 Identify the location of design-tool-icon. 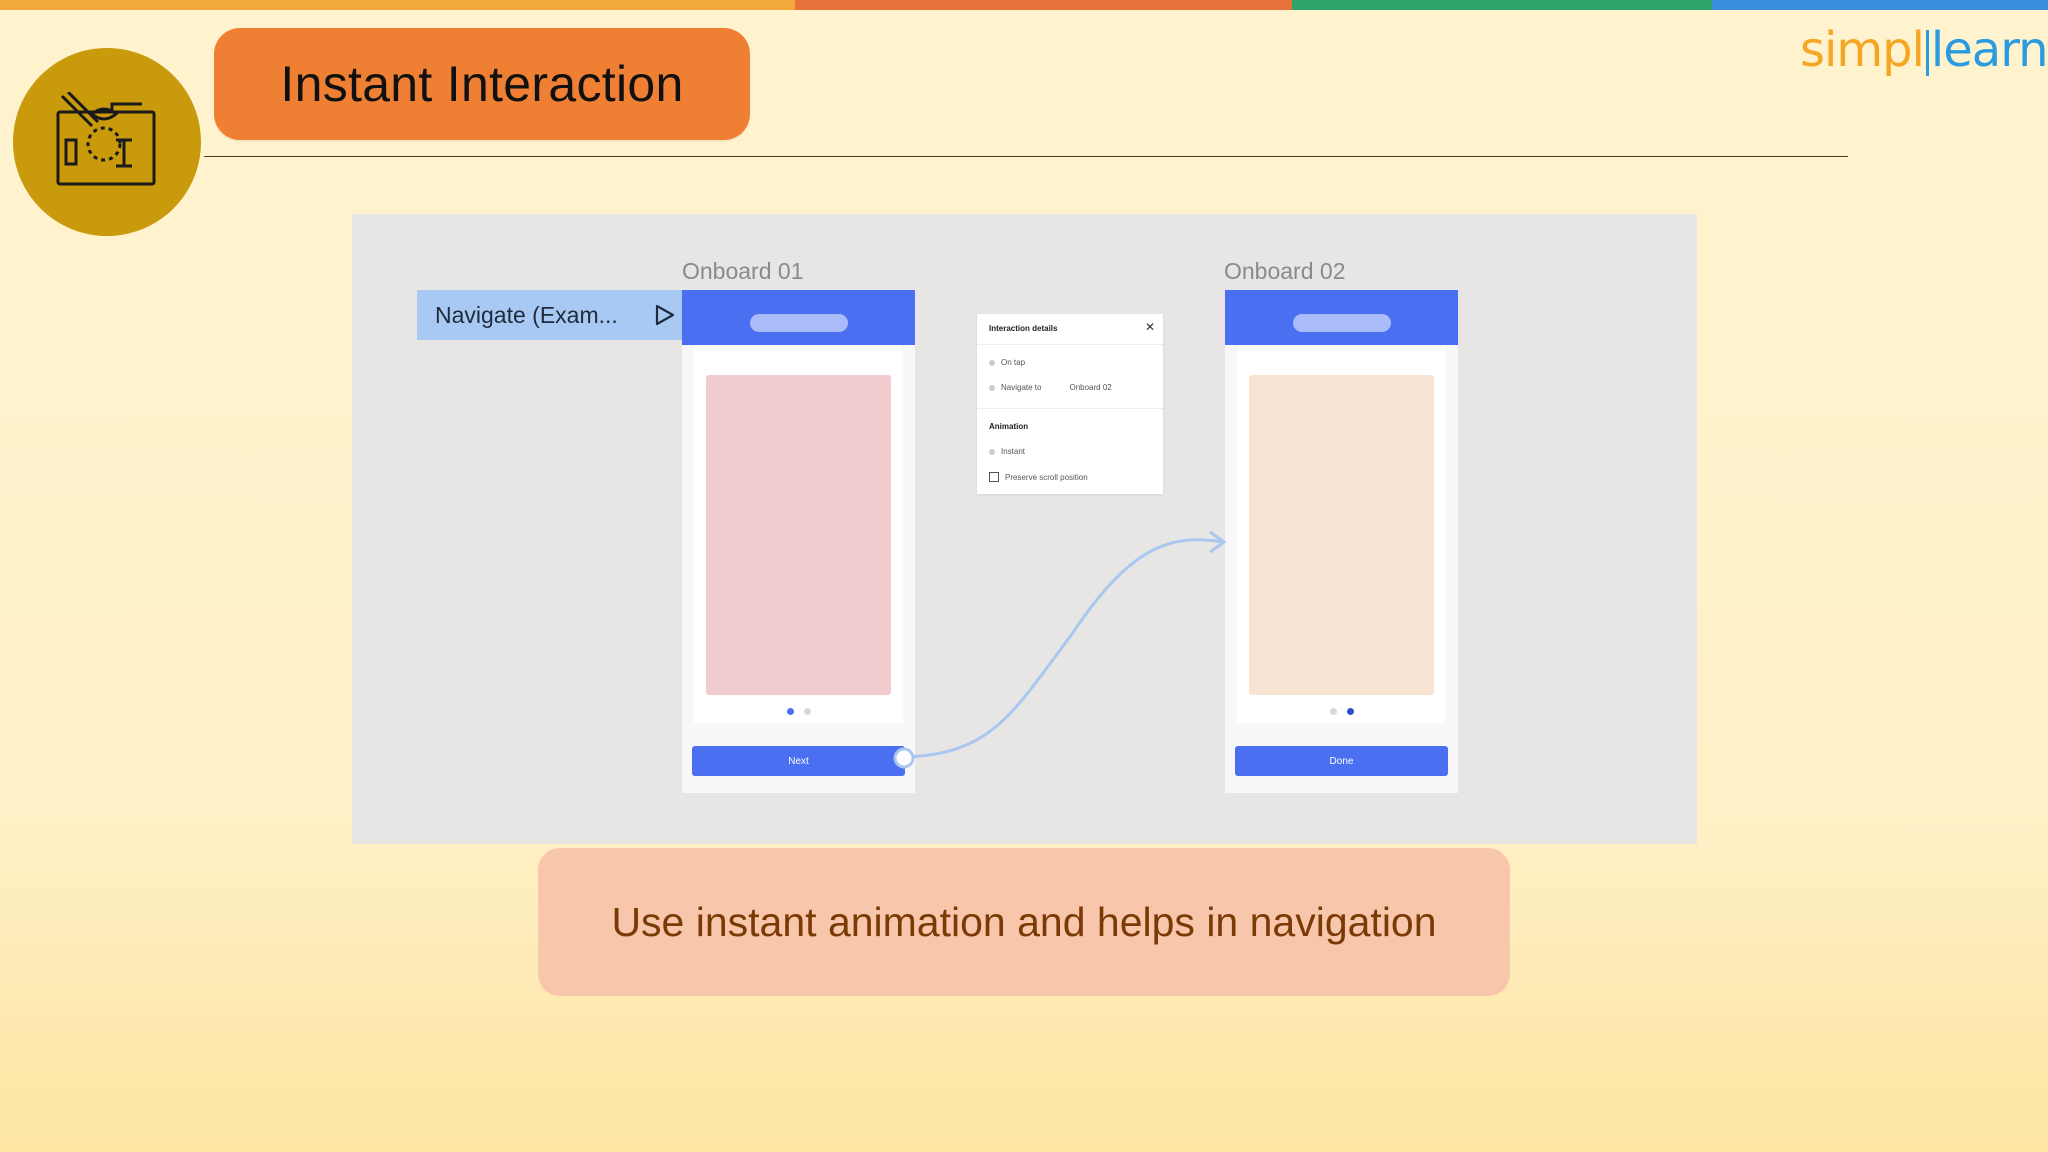
(107, 142).